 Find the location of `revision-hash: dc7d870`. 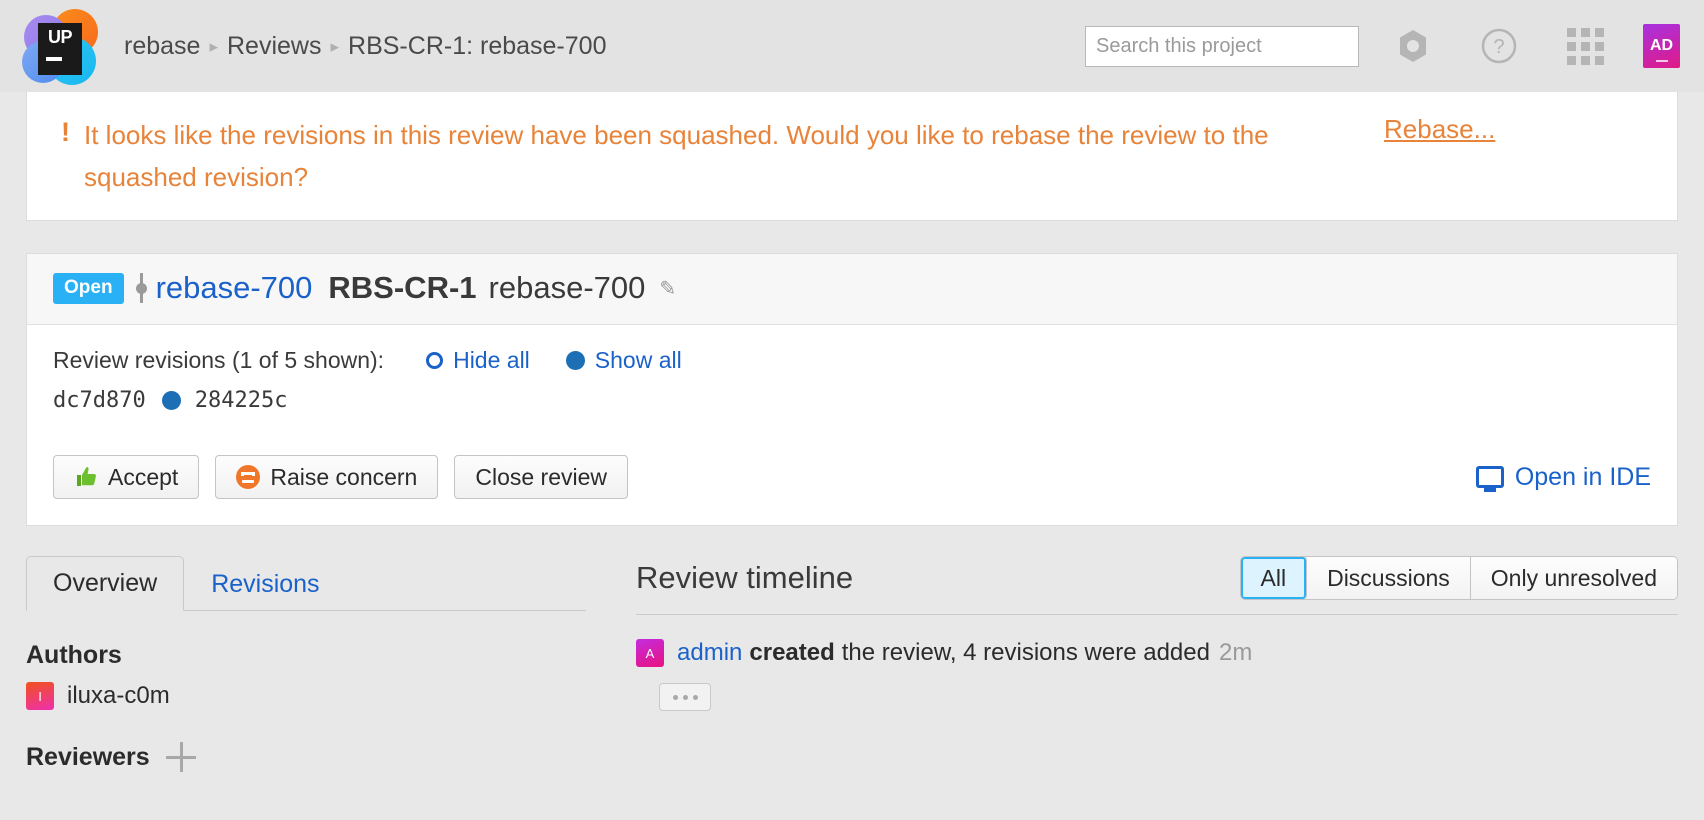

revision-hash: dc7d870 is located at coordinates (99, 400).